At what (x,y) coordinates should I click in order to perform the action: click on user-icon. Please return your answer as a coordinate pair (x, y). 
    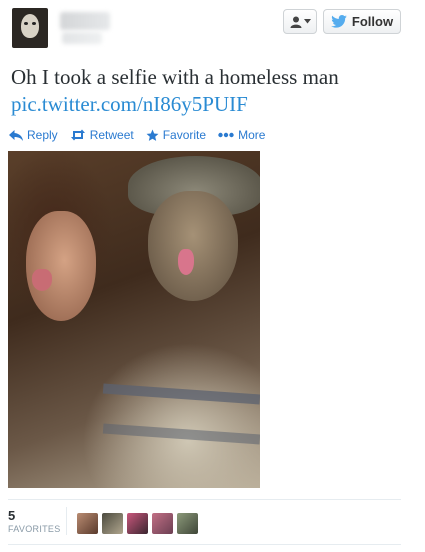
    Looking at the image, I should click on (295, 22).